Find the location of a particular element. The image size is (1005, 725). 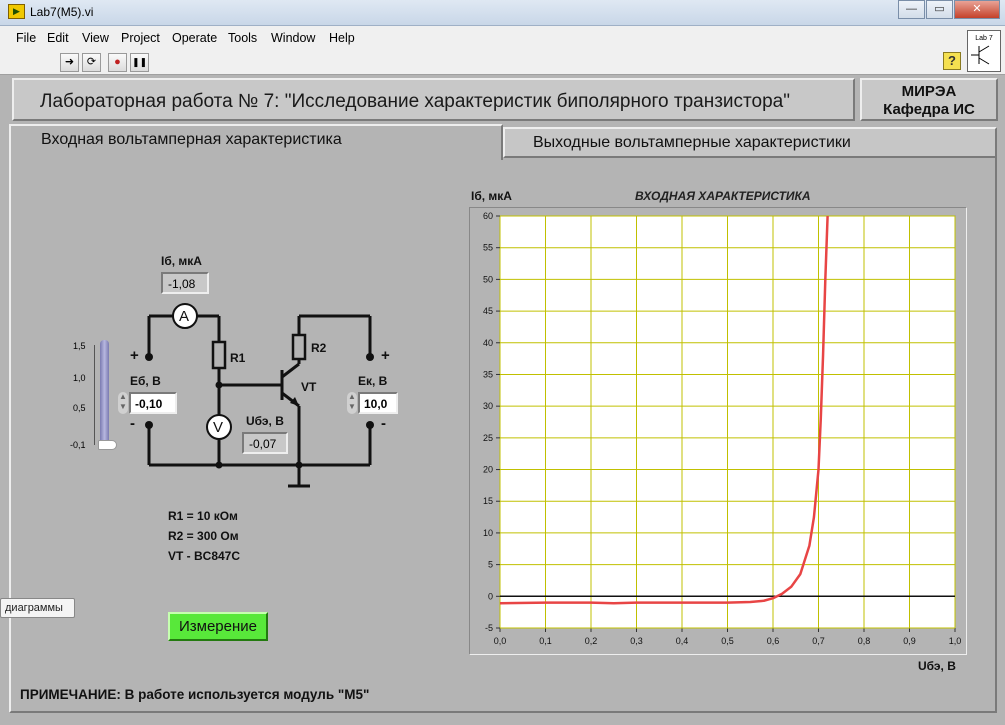

chart-tick-label-y: 10 is located at coordinates (488, 533).